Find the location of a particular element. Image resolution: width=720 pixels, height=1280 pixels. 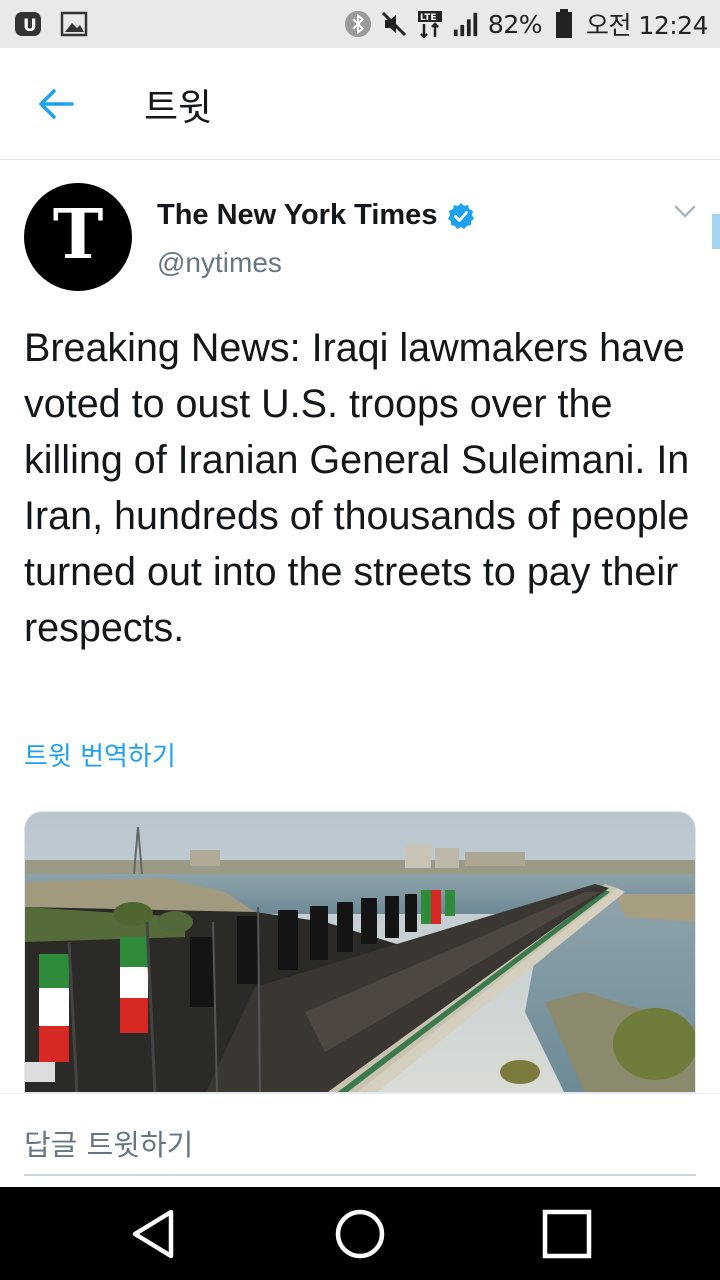

author-handle: @nytimes is located at coordinates (219, 263).